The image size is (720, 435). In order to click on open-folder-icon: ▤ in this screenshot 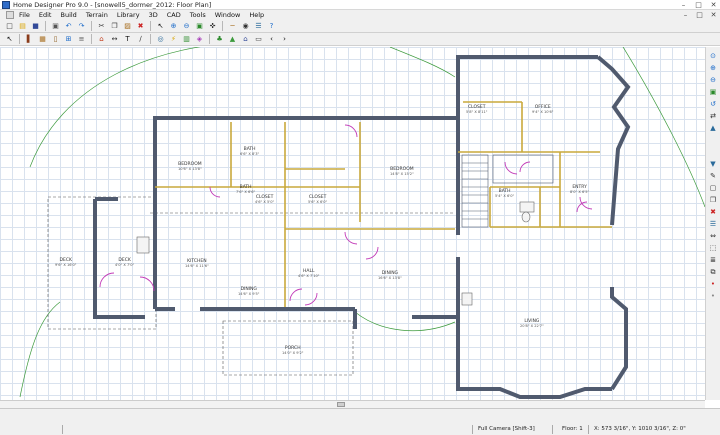, I will do `click(22, 26)`.